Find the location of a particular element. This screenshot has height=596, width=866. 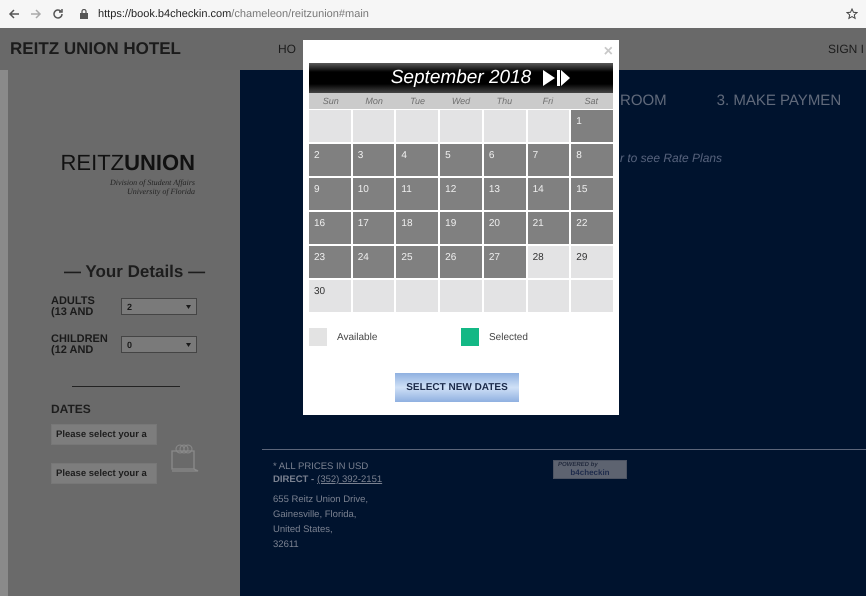

weekday-label: Mon is located at coordinates (374, 101).